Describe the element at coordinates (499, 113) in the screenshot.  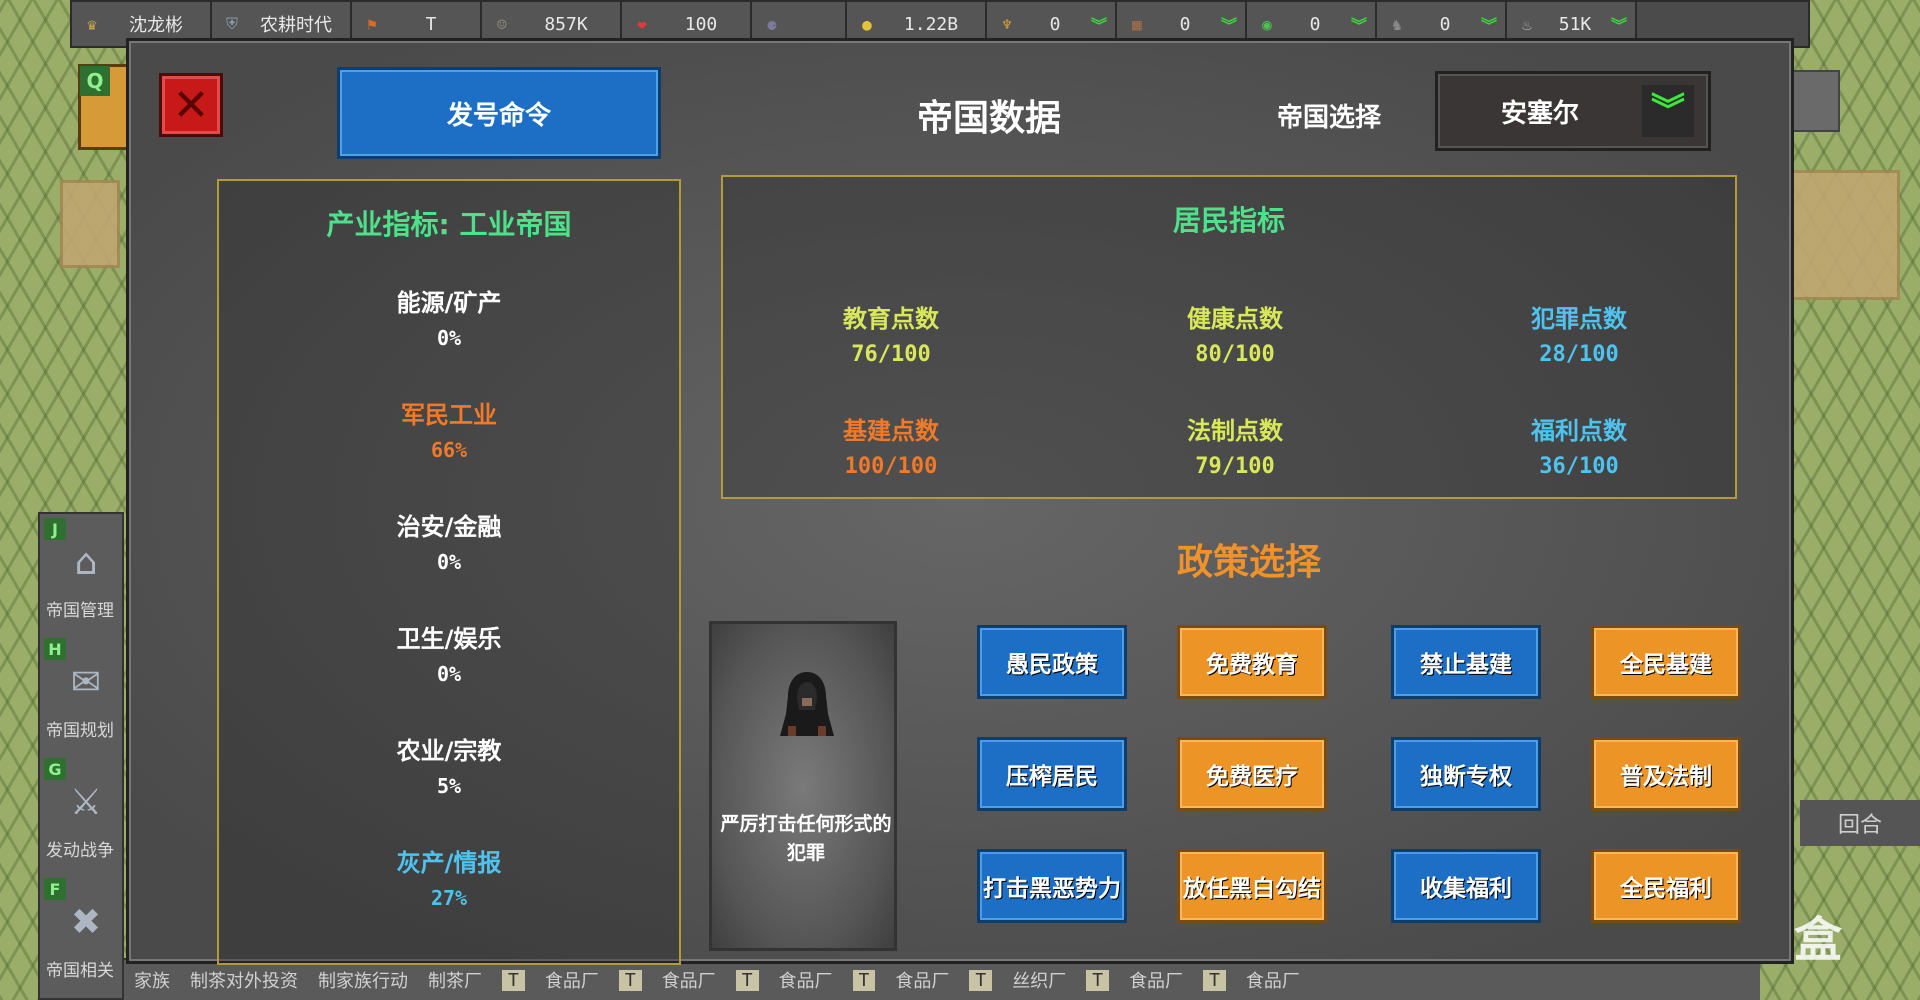
I see `issue-command-button: 发号命令` at that location.